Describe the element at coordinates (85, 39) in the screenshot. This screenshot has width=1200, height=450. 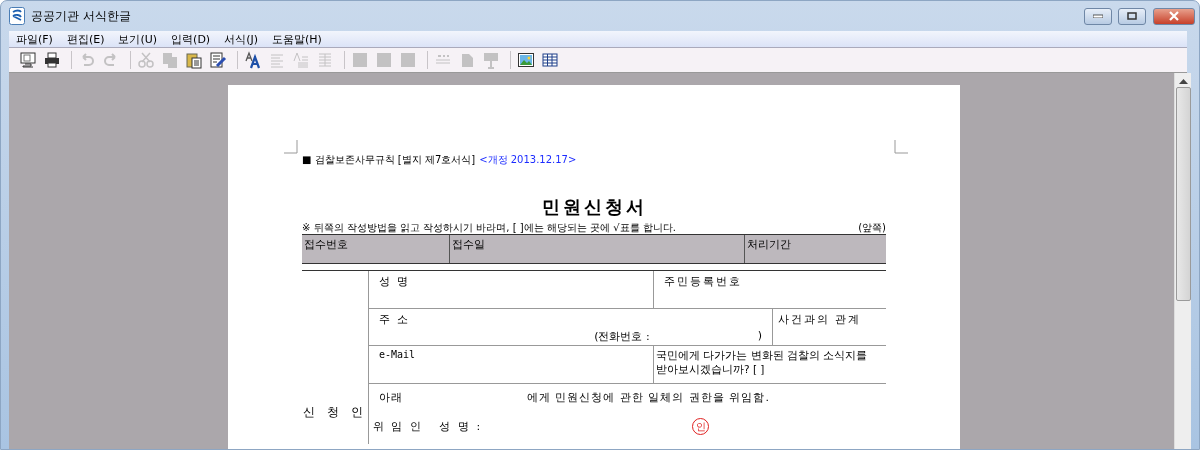
I see `menu-item: 편집(E)` at that location.